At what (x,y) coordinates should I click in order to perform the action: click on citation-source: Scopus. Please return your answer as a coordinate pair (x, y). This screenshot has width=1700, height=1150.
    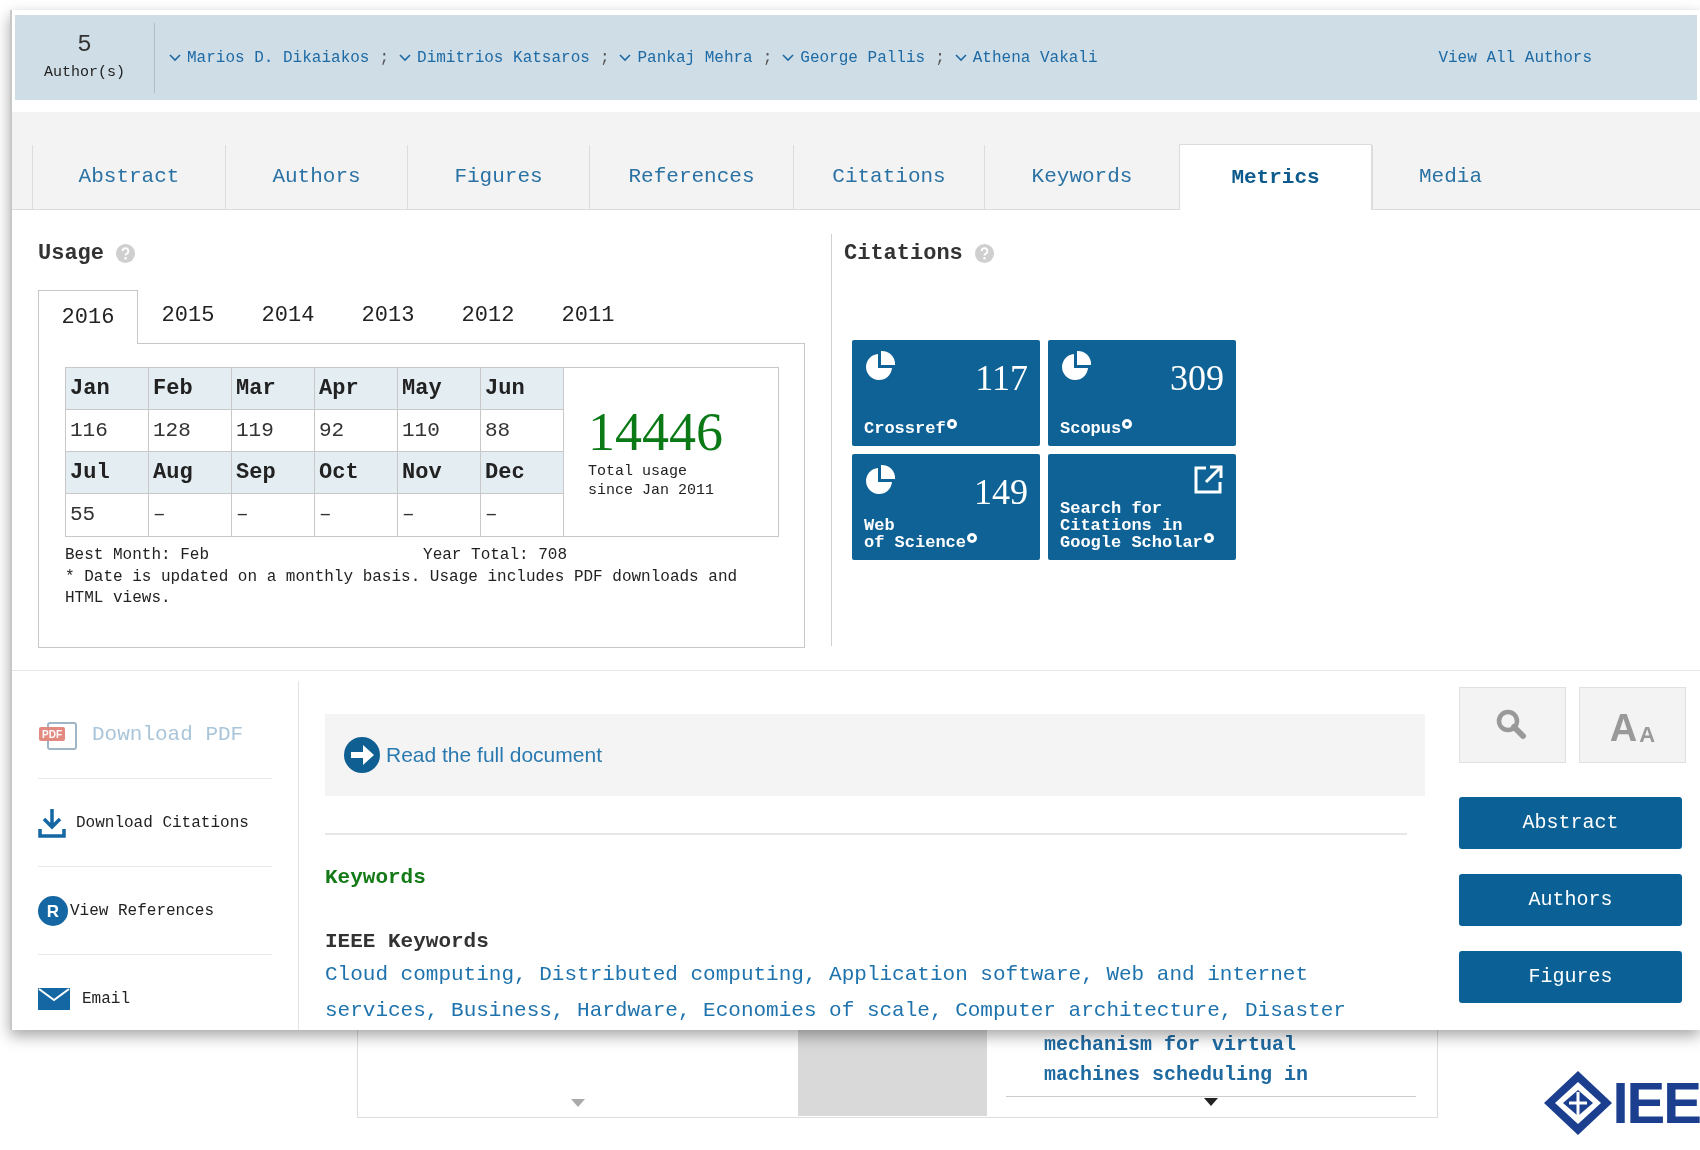
    Looking at the image, I should click on (1091, 428).